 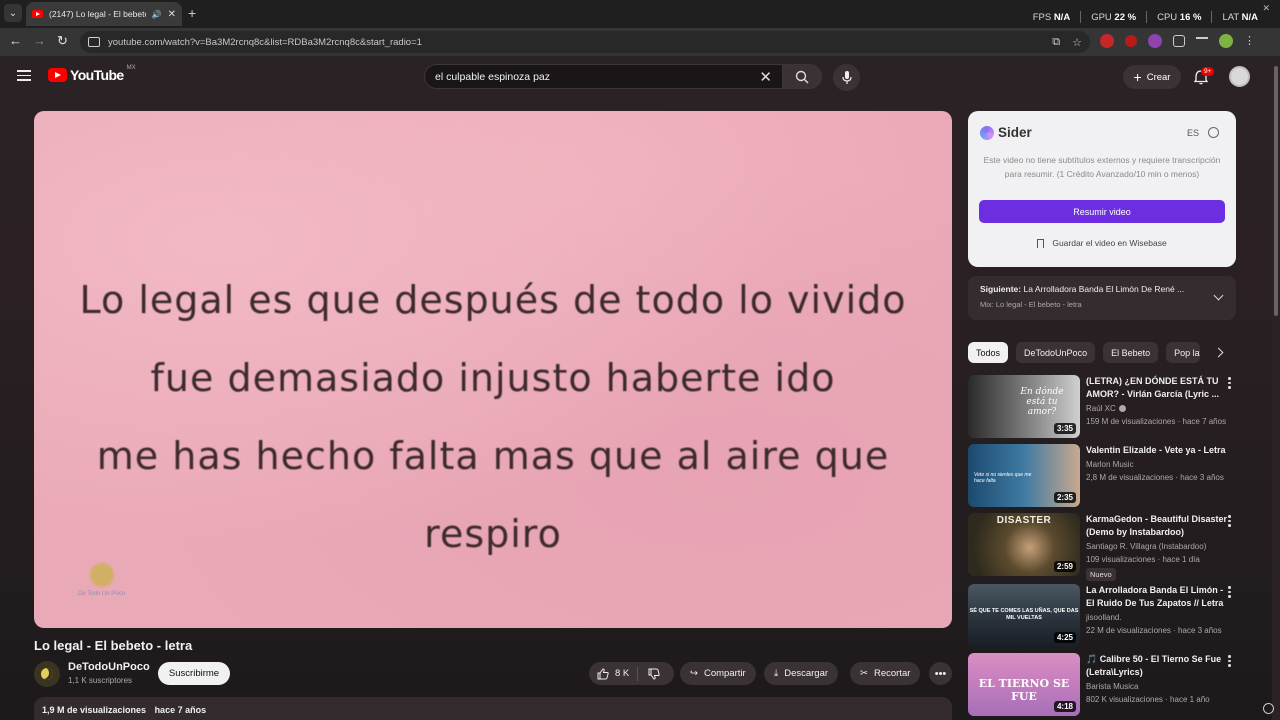 I want to click on channel-name: Marlon Music, so click(x=1110, y=464).